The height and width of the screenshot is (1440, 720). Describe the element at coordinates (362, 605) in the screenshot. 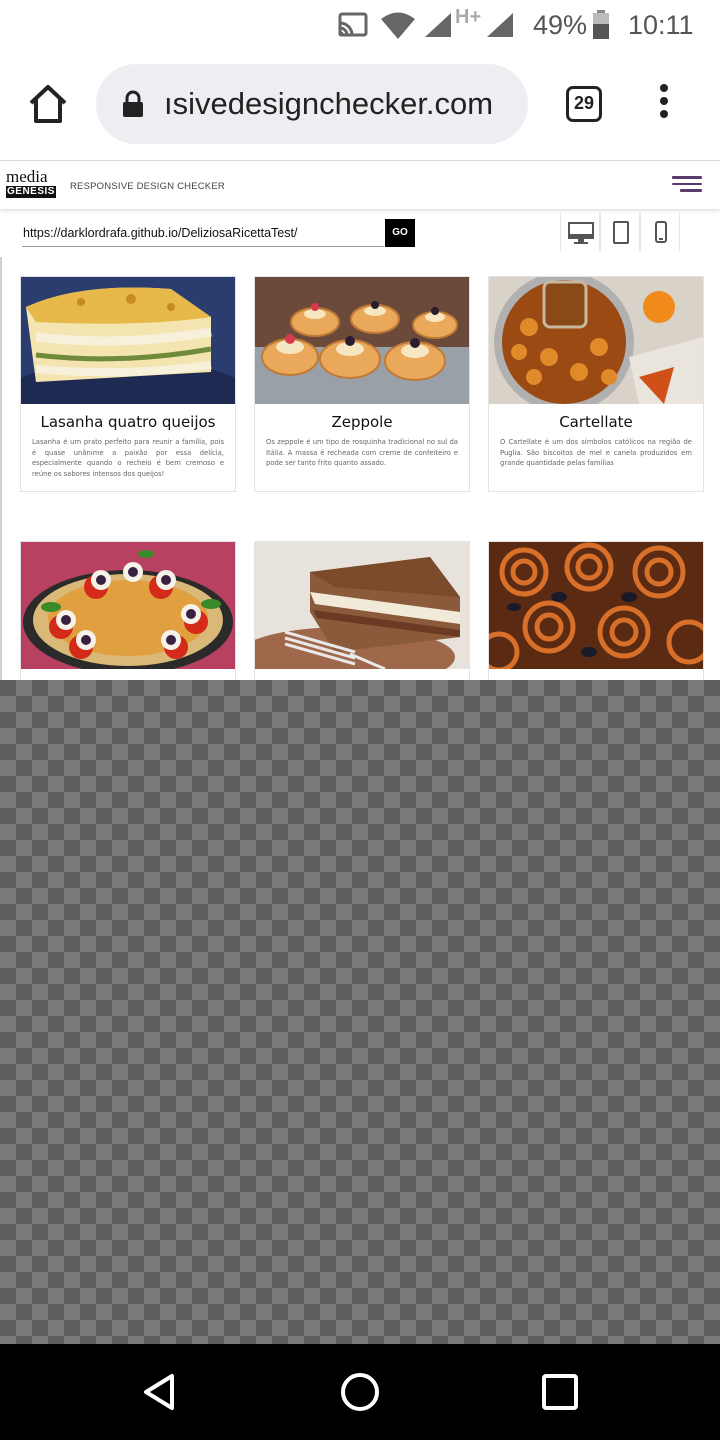

I see `tiramisu-image` at that location.